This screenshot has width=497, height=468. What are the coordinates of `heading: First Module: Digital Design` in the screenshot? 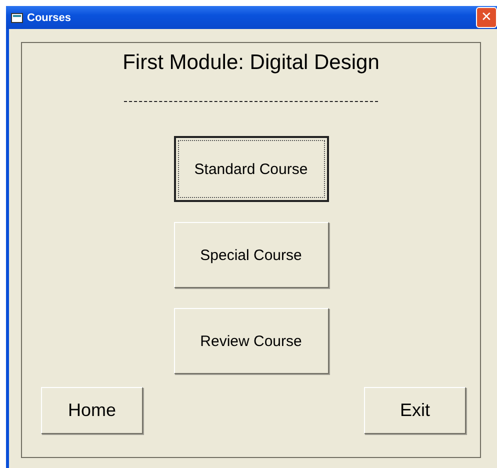 It's located at (251, 63).